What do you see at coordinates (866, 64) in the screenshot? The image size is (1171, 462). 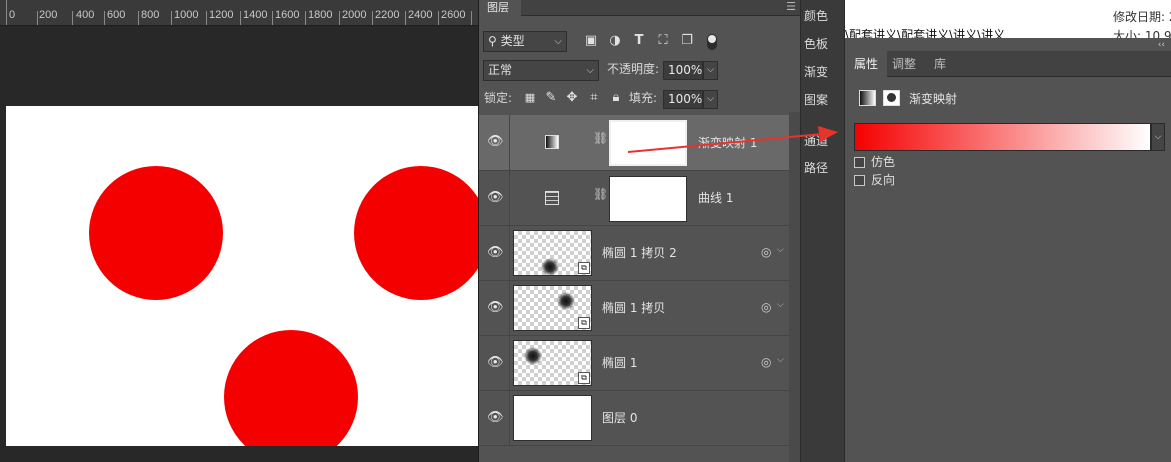 I see `tab-properties: 属性` at bounding box center [866, 64].